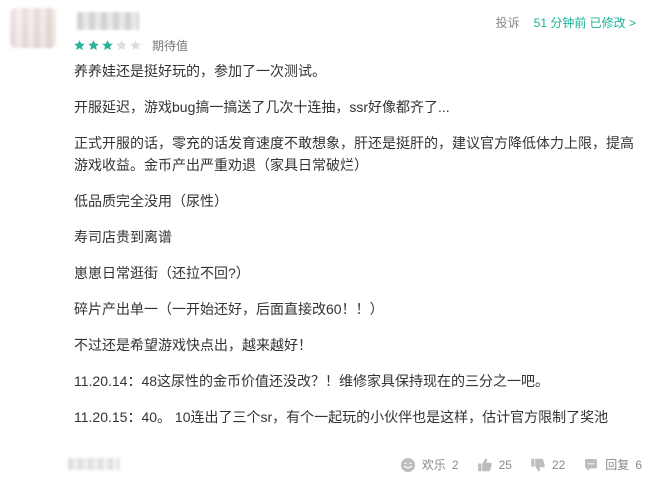 Image resolution: width=648 pixels, height=481 pixels. I want to click on thumbs-up-icon, so click(485, 465).